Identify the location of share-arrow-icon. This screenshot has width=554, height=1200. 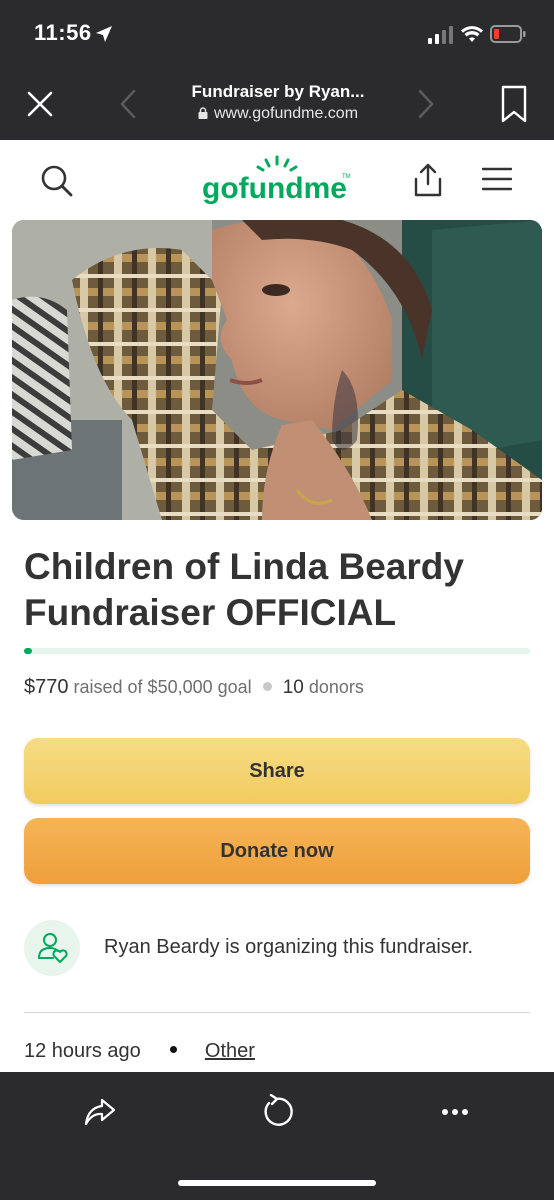
(100, 1112).